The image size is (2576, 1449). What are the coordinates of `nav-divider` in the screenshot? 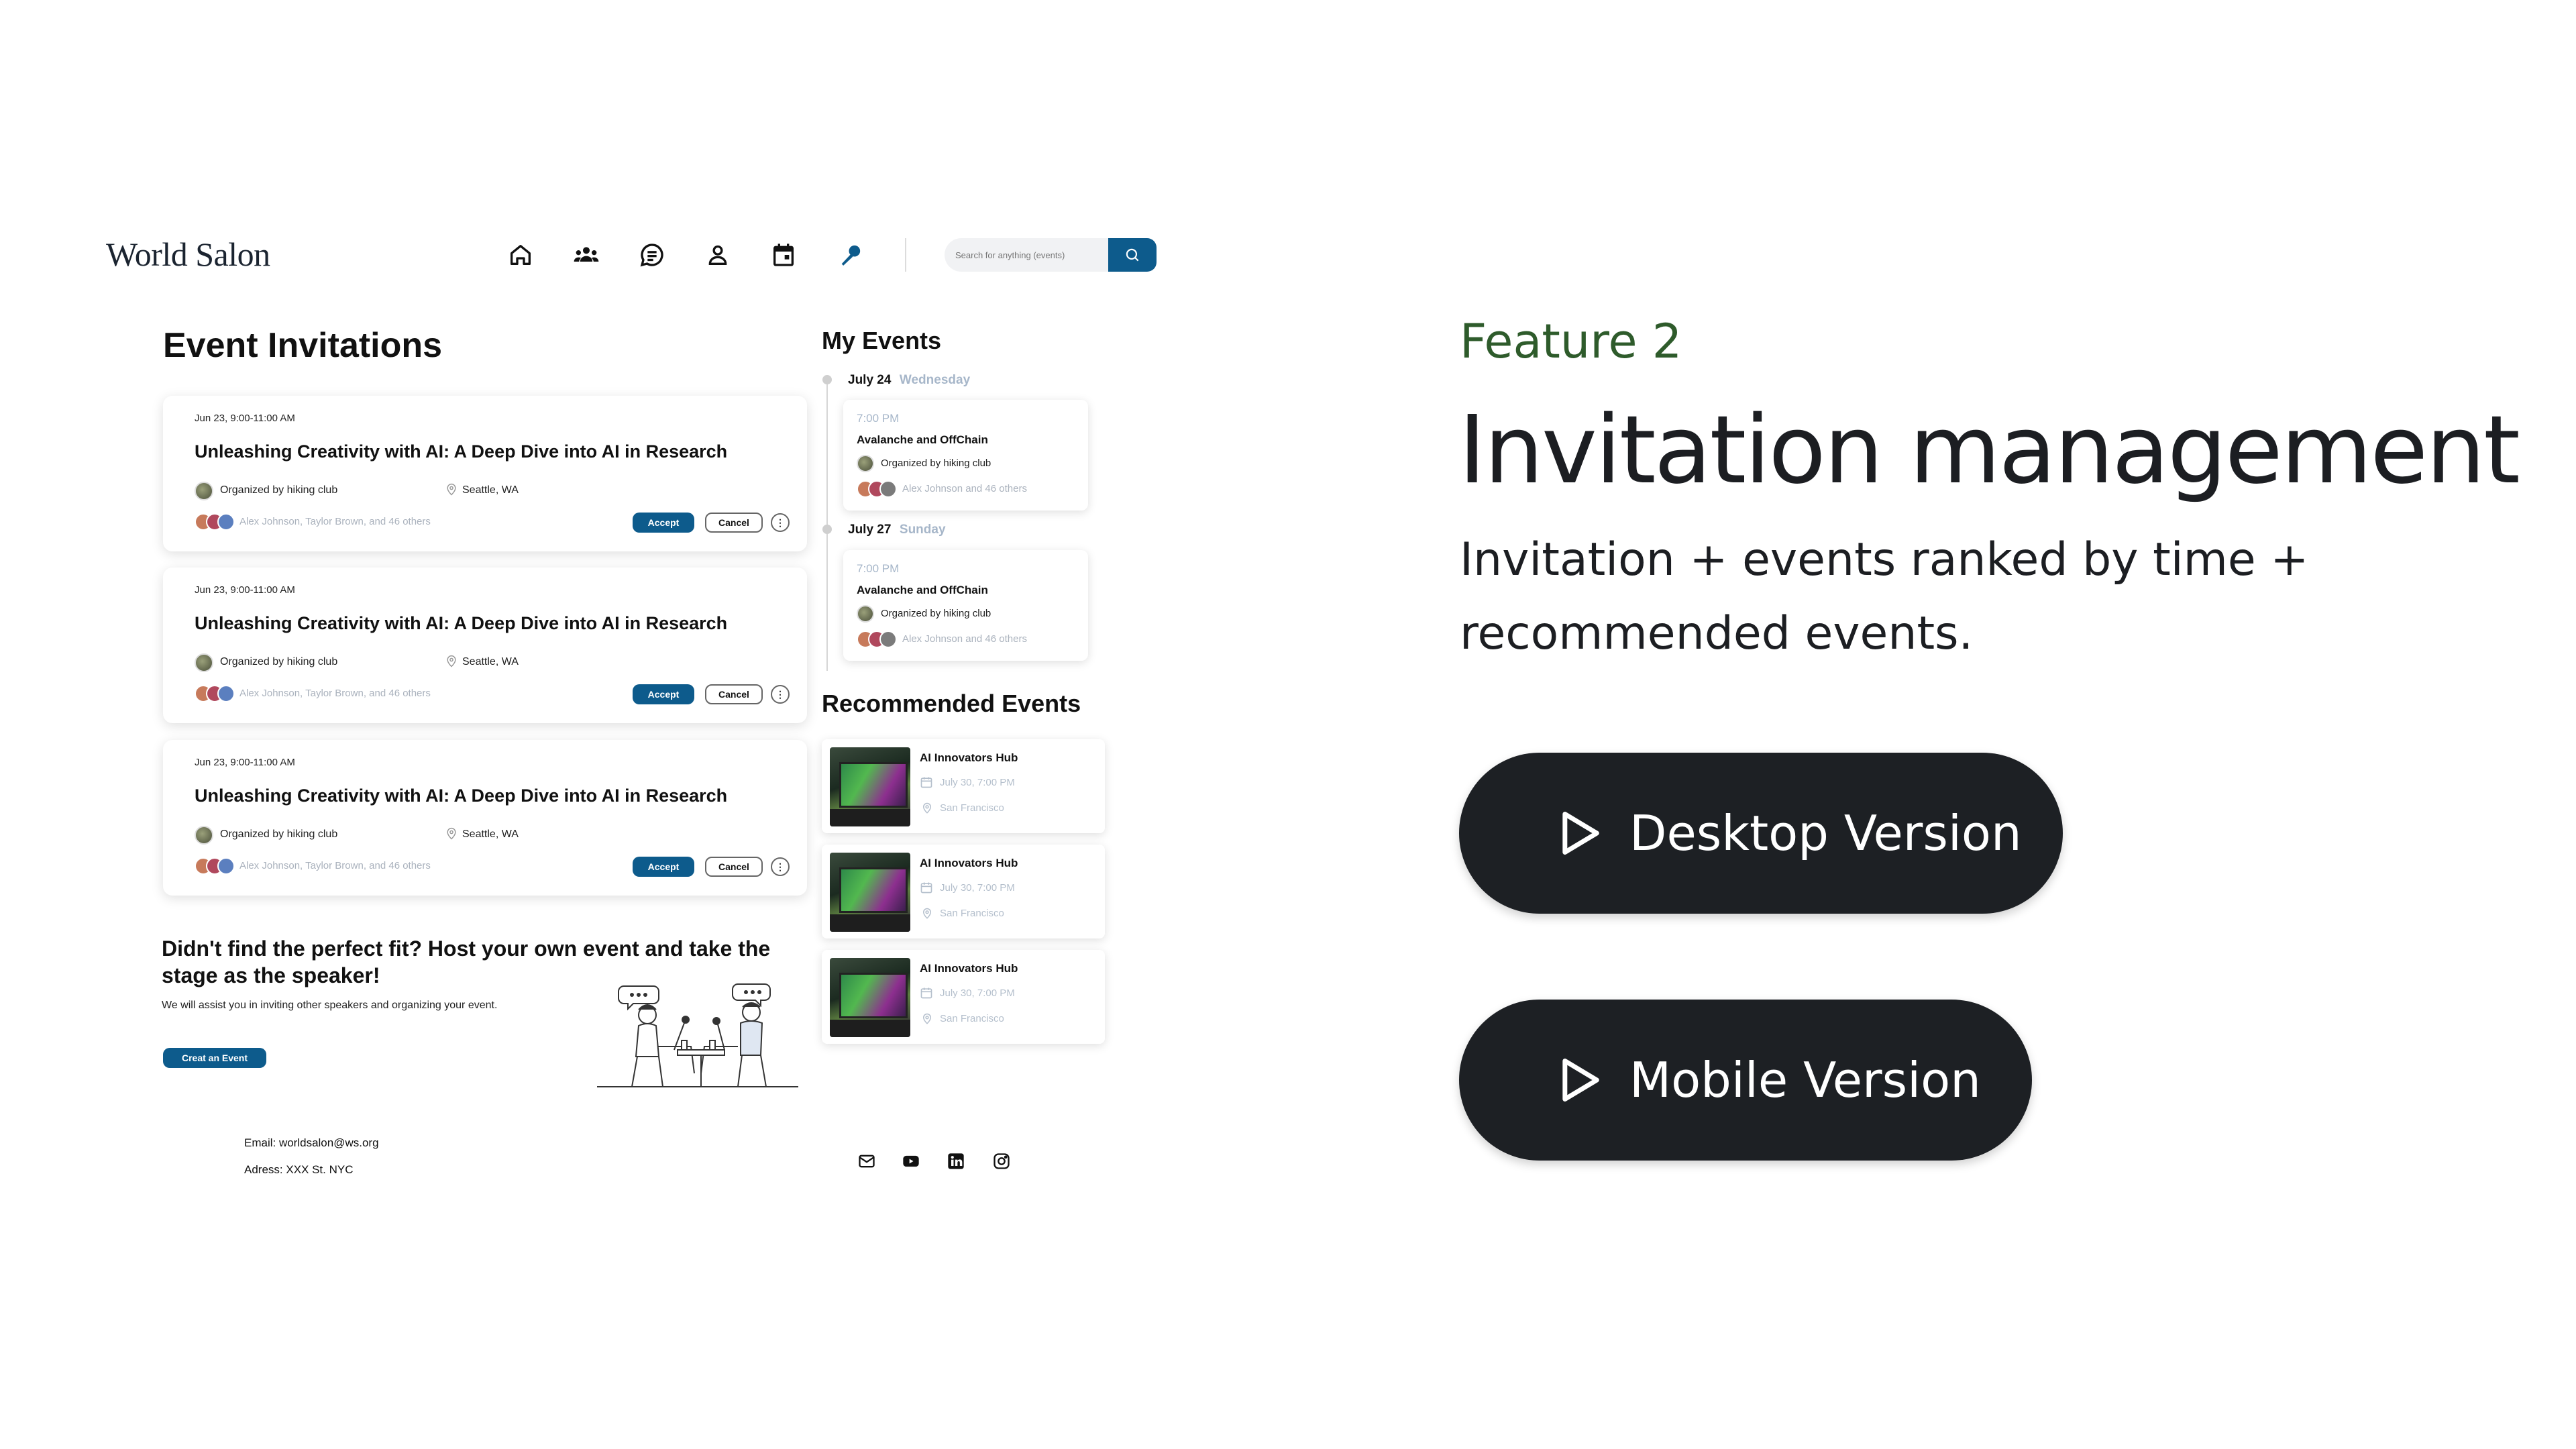 It's located at (905, 255).